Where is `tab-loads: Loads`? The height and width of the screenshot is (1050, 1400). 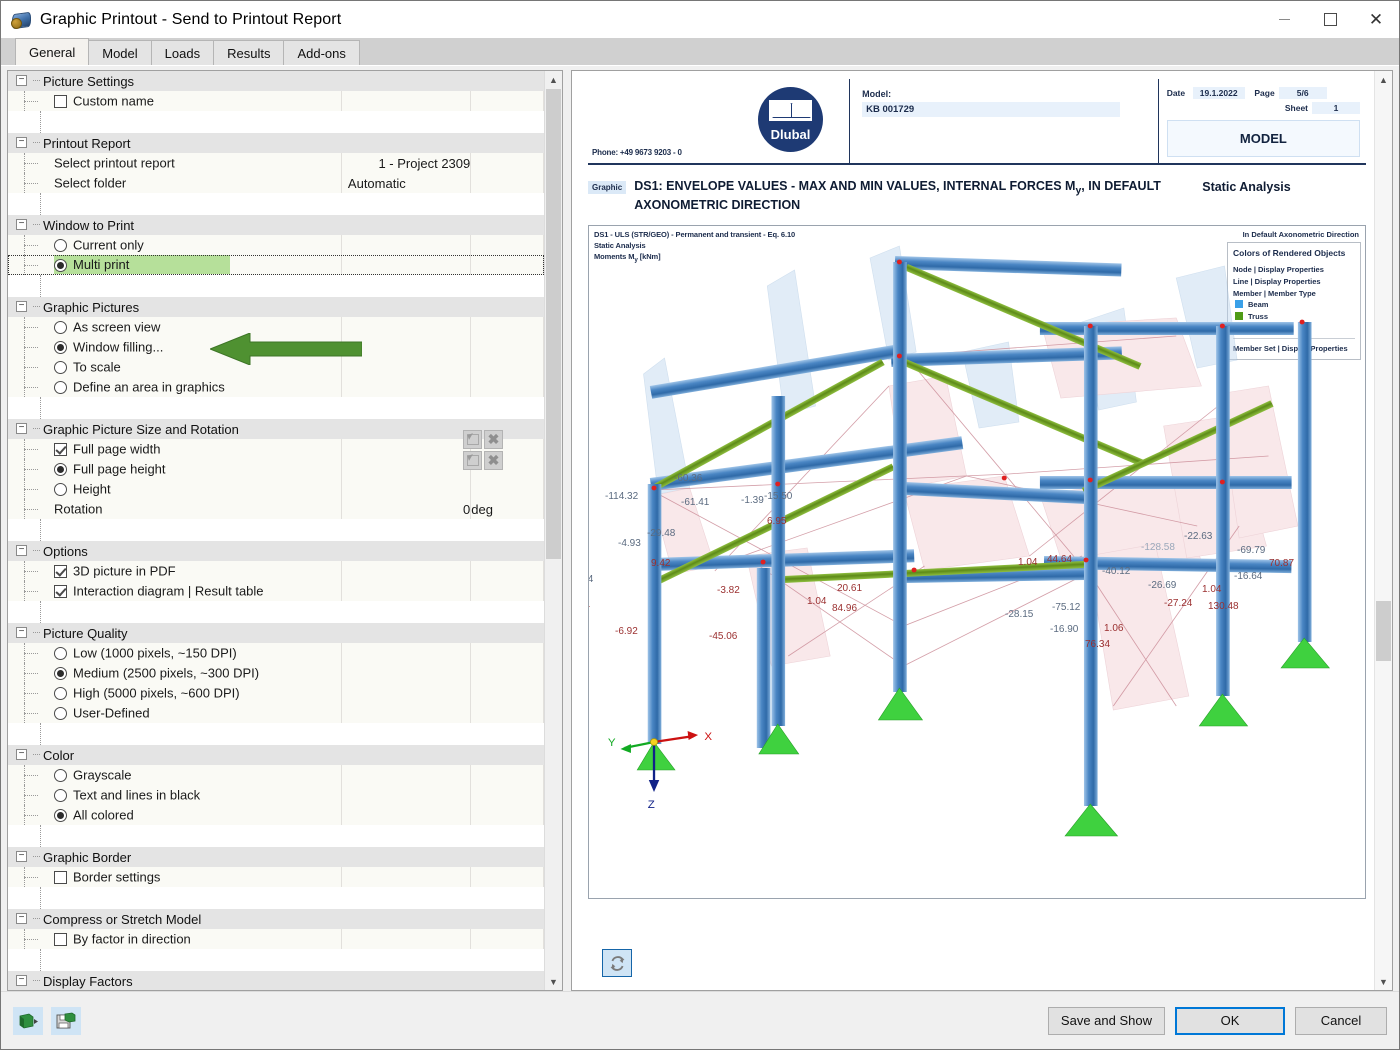
tab-loads: Loads is located at coordinates (182, 52).